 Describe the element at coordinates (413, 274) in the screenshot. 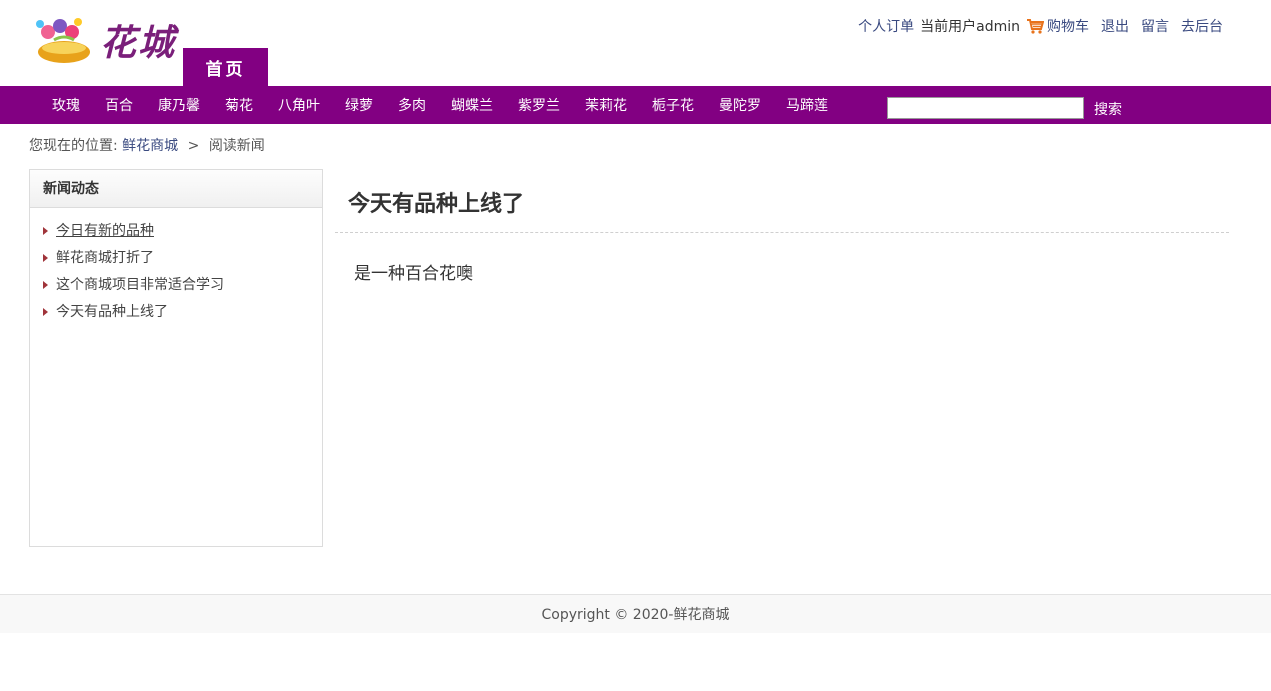

I see `article-body: 是一种百合花噢` at that location.